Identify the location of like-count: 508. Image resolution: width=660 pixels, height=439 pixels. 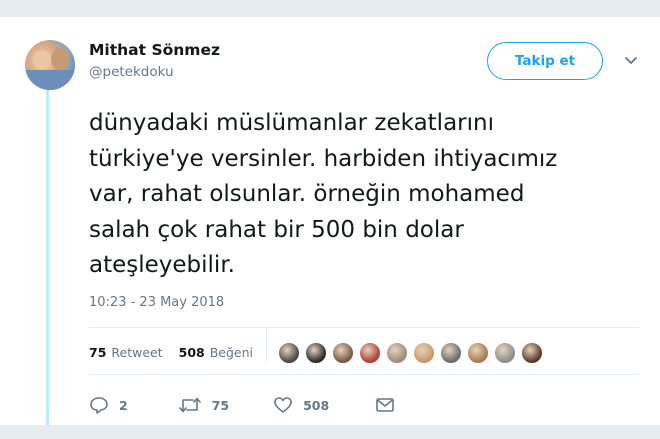
(192, 352).